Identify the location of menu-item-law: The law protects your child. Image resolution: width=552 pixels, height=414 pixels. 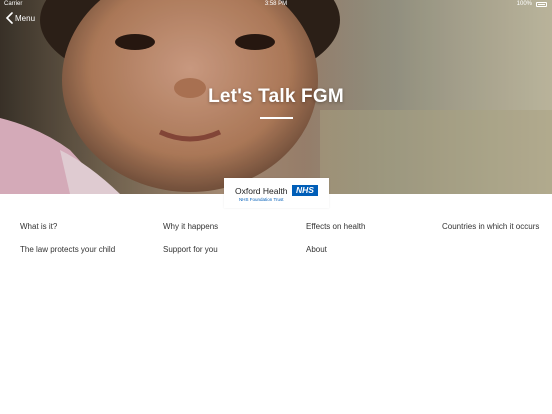
(67, 249).